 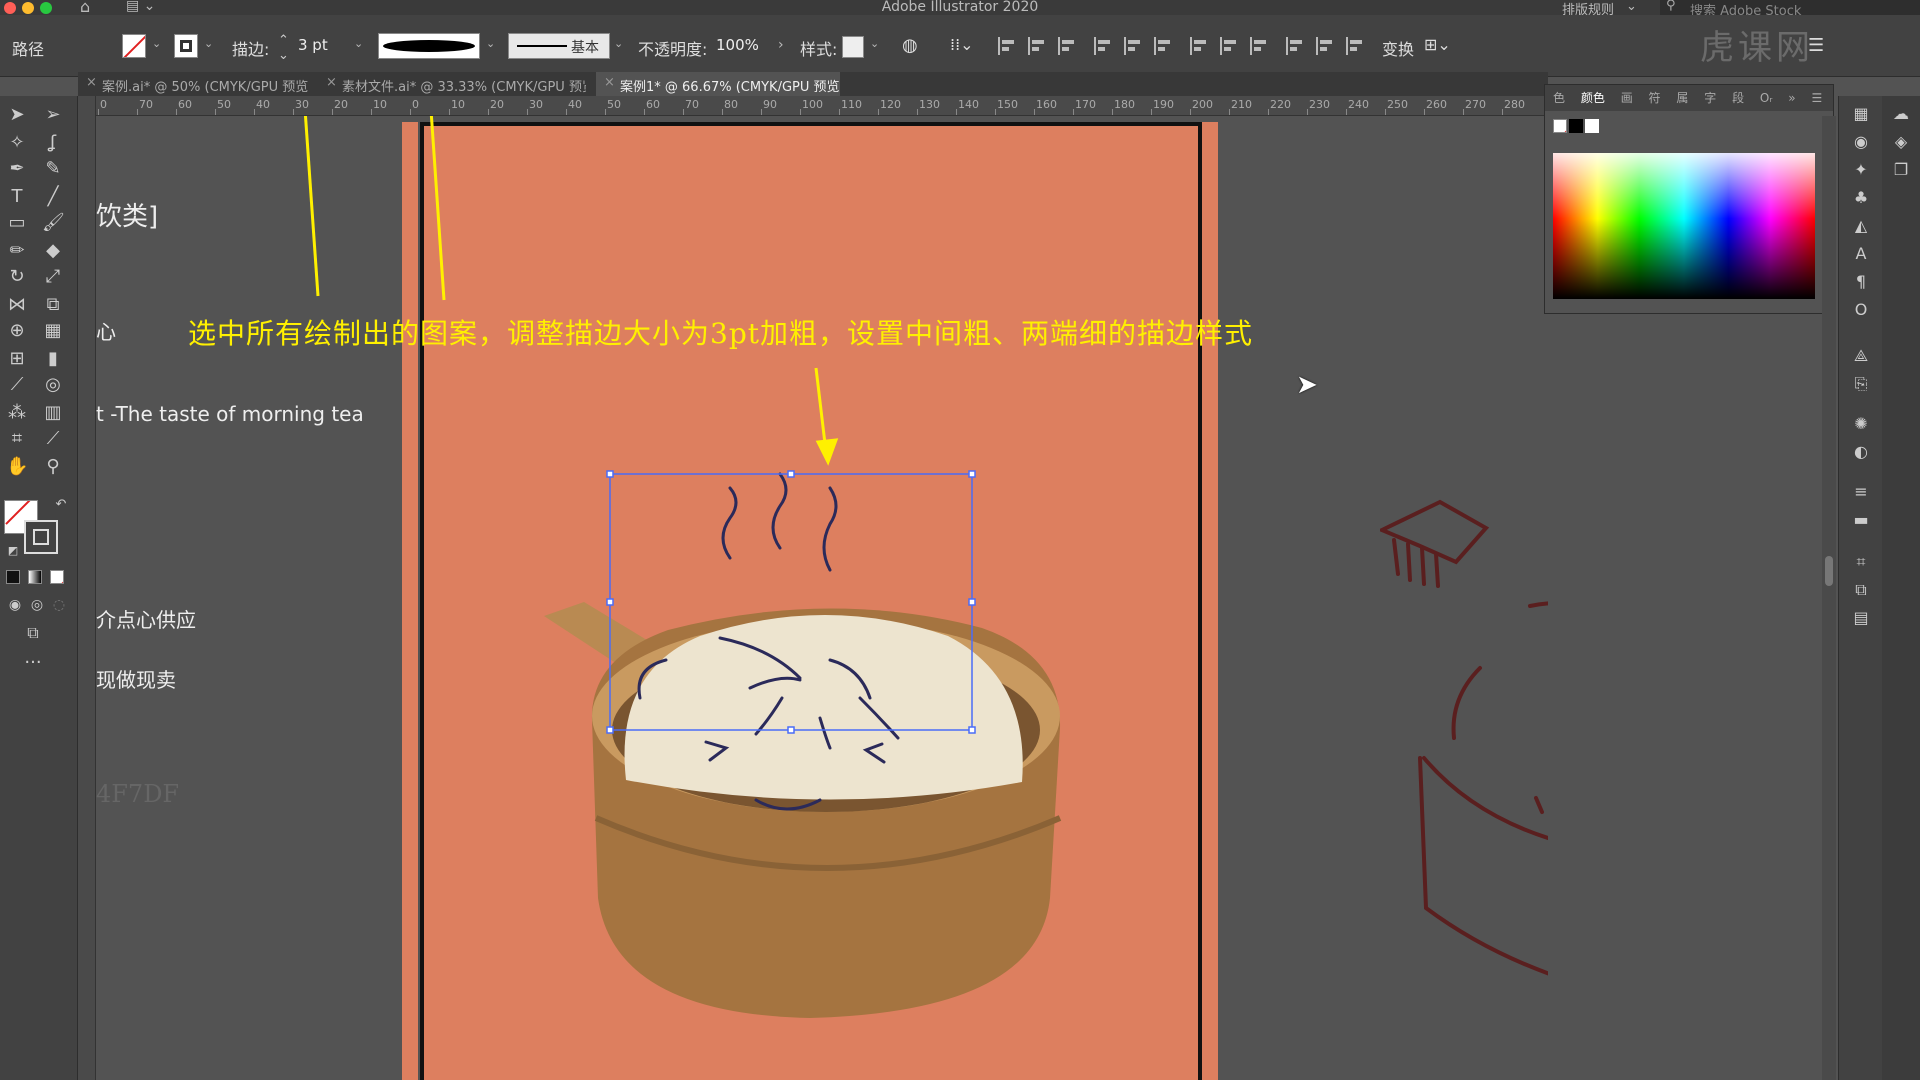 What do you see at coordinates (37, 605) in the screenshot?
I see `draw-behind-icon: ◎` at bounding box center [37, 605].